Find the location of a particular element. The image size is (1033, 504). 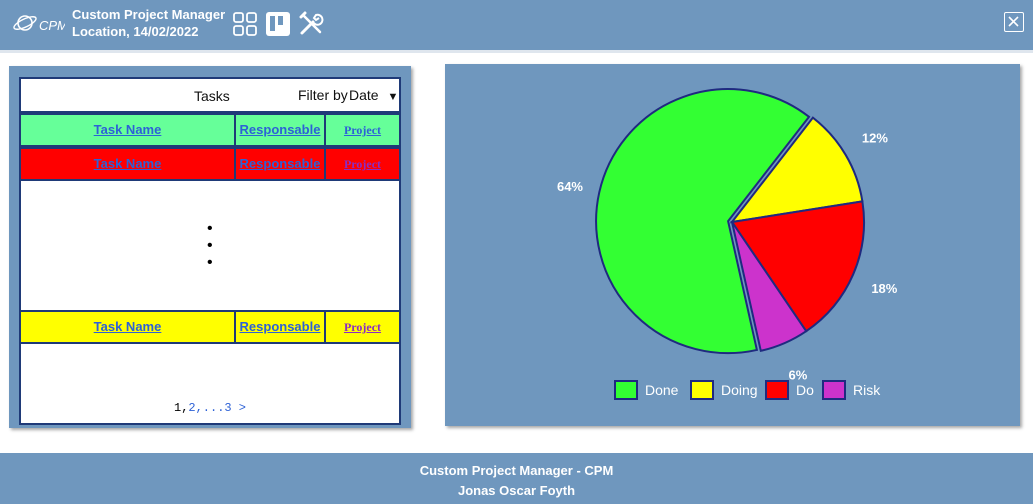

logo-text: CPM is located at coordinates (52, 25).